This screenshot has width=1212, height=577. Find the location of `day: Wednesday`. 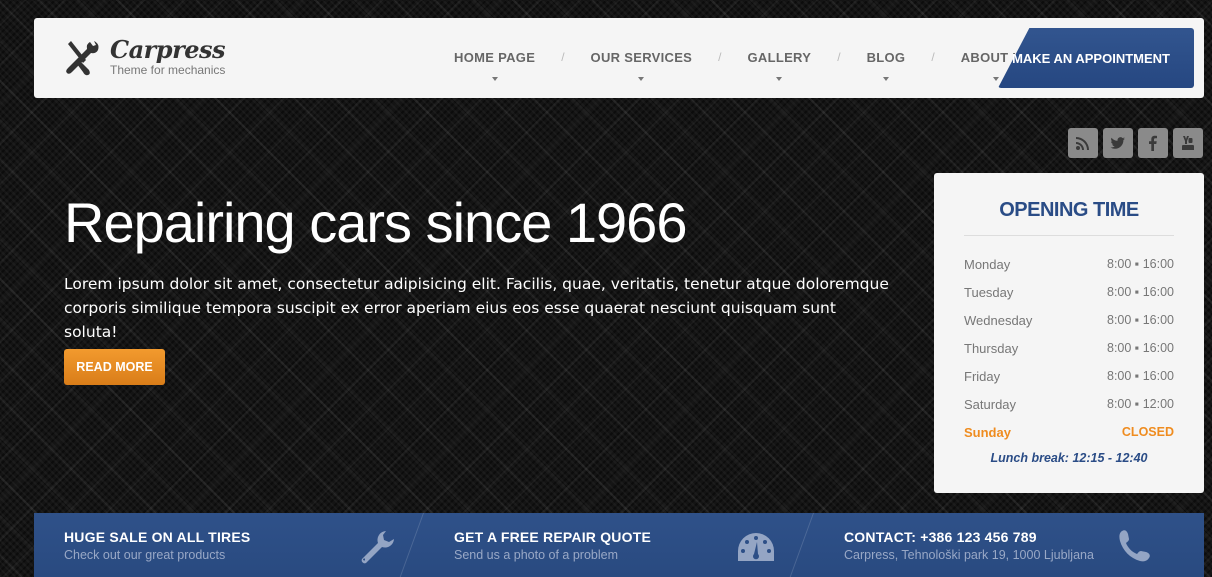

day: Wednesday is located at coordinates (998, 320).